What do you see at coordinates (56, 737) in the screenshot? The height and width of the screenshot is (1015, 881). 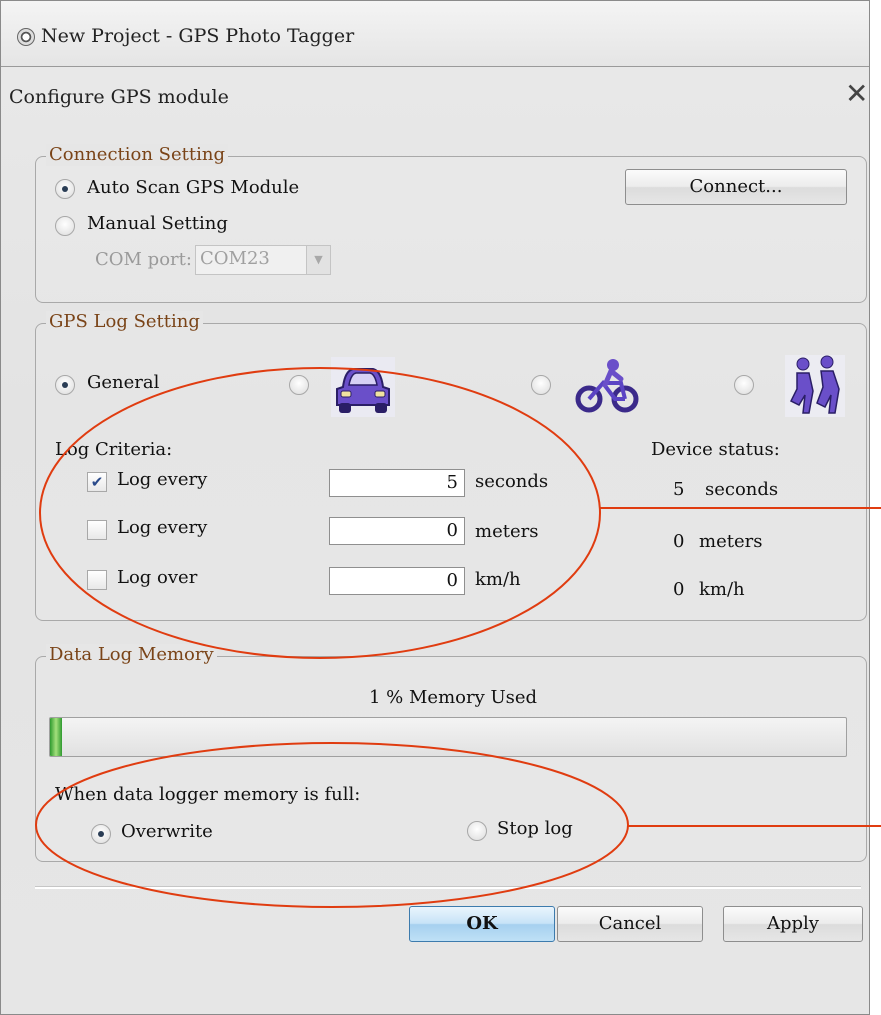 I see `memory-progress-fill` at bounding box center [56, 737].